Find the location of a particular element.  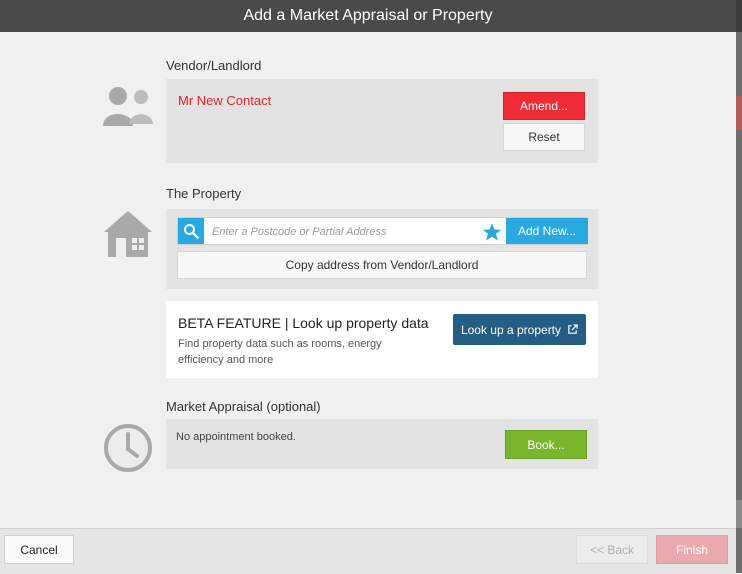

dialog-title-bar: Add a Market Appraisal or Property is located at coordinates (368, 16).